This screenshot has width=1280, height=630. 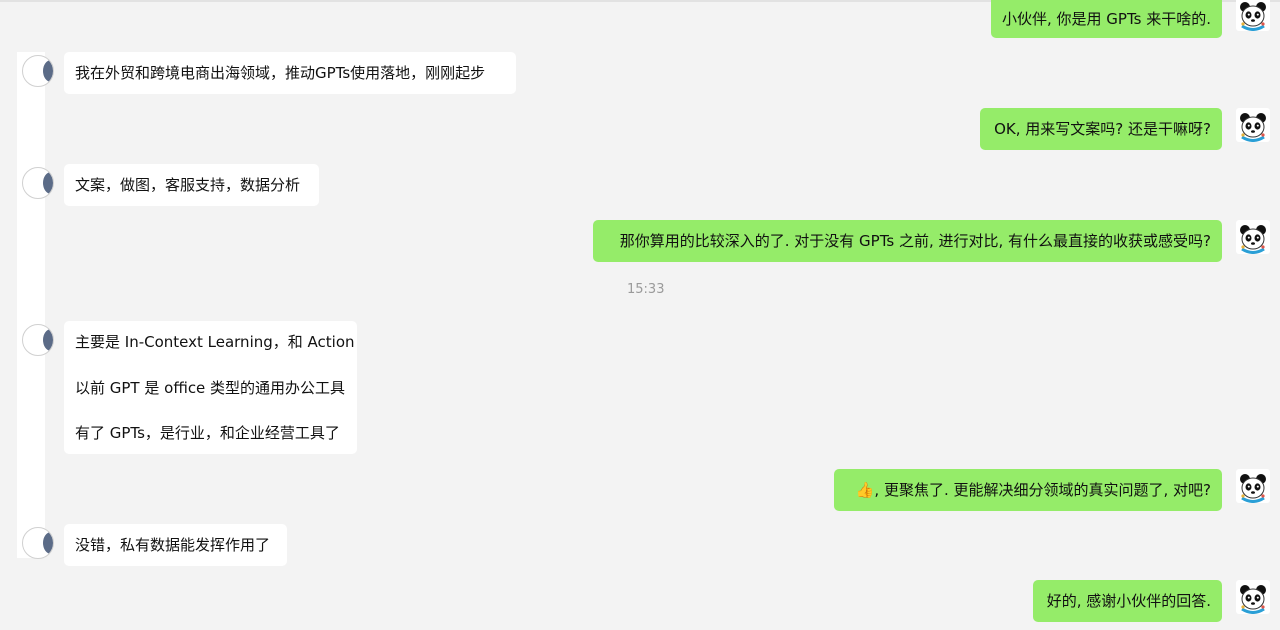 I want to click on message-bubble-received: 我在外贸和跨境电商出海领域，推动GPTs使用落地，刚刚起步, so click(x=290, y=73).